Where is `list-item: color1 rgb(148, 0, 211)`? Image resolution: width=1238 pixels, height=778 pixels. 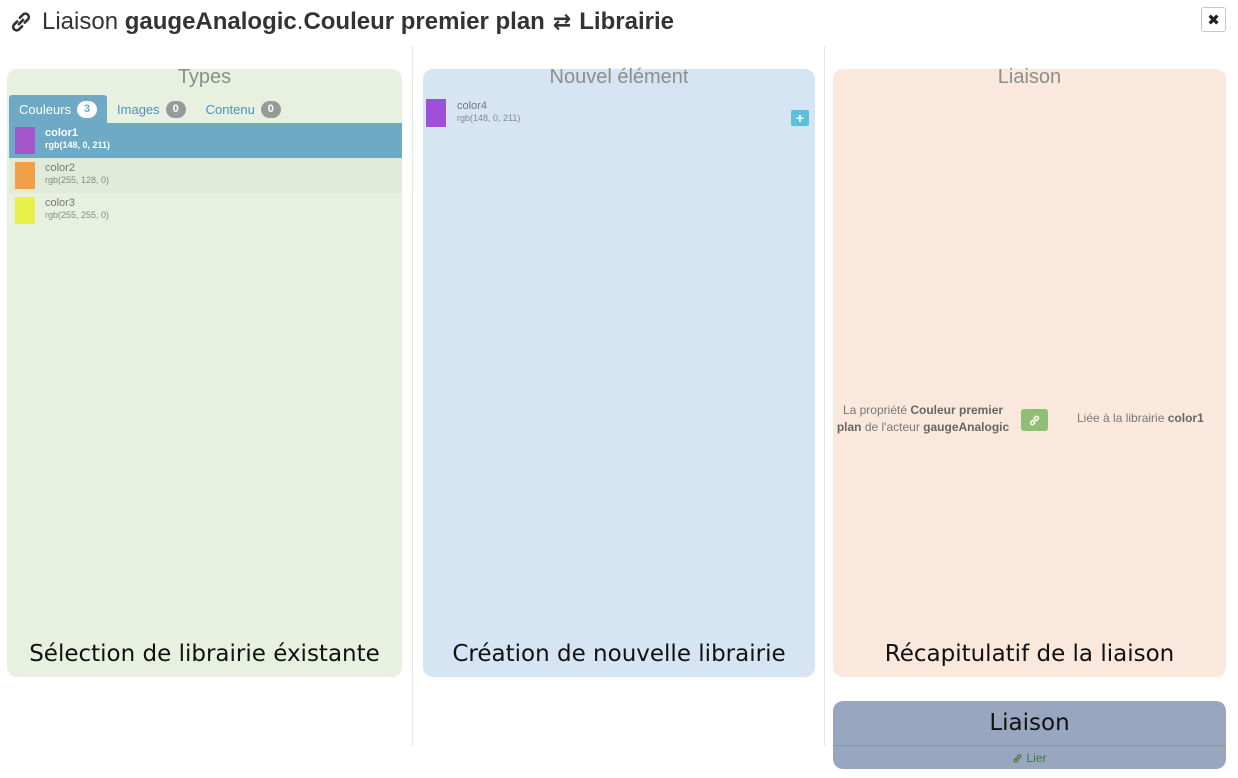
list-item: color1 rgb(148, 0, 211) is located at coordinates (205, 140).